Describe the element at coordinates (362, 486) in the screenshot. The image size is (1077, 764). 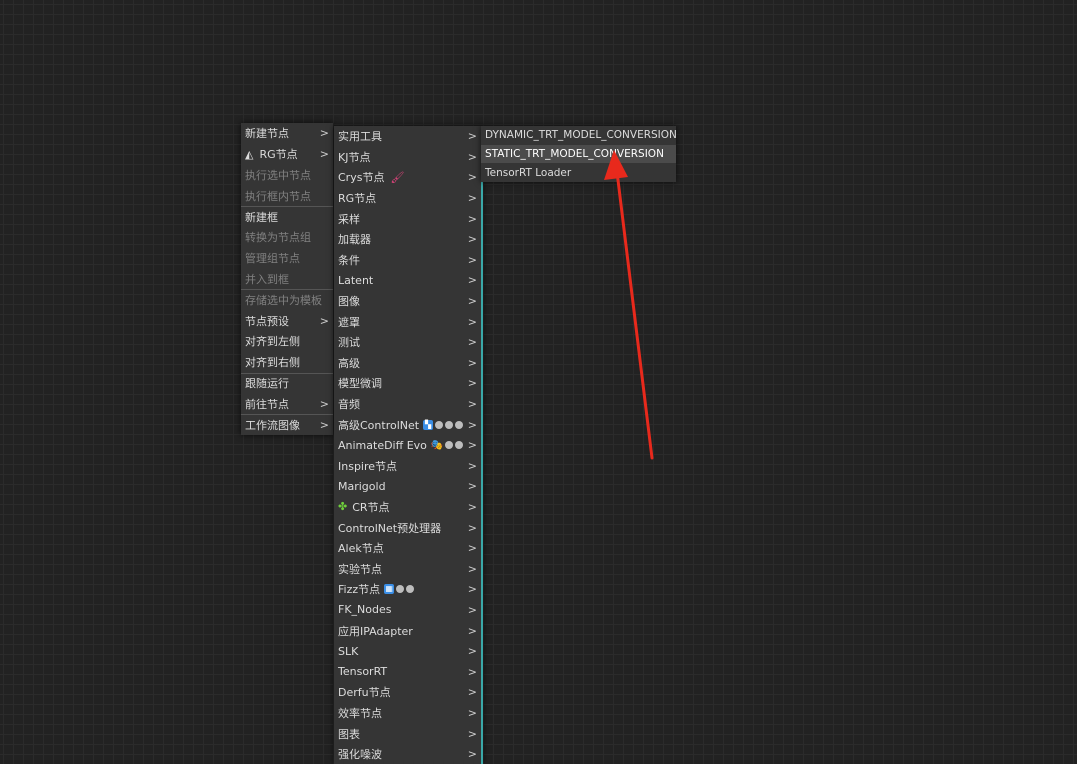
I see `menu-item-label: Marigold` at that location.